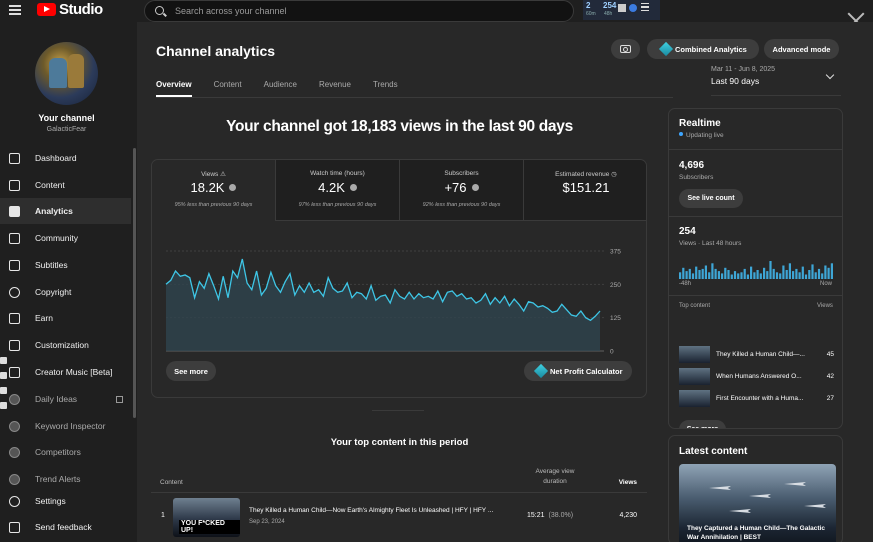 The height and width of the screenshot is (542, 873). Describe the element at coordinates (578, 371) in the screenshot. I see `net-profit-calculator-button: Net Profit Calculator` at that location.